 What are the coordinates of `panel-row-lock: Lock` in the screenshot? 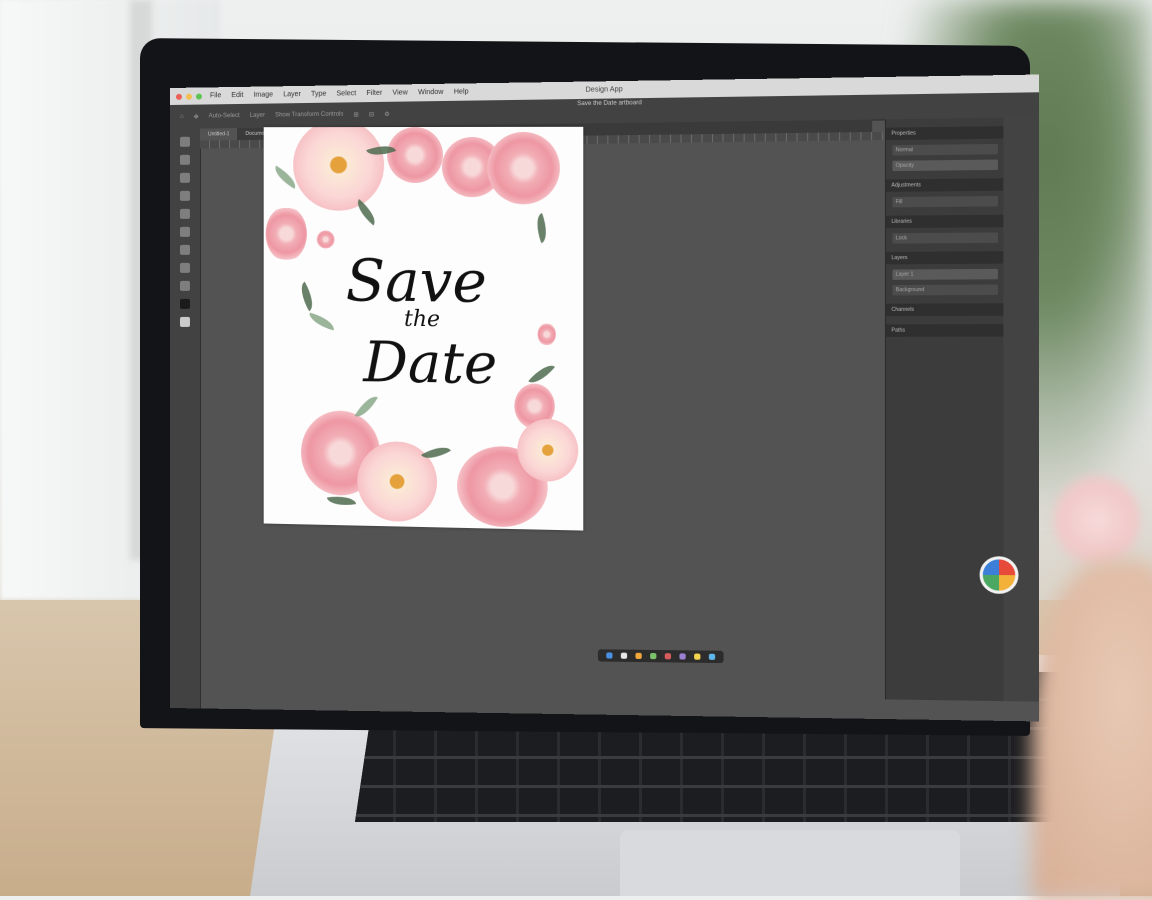 It's located at (945, 238).